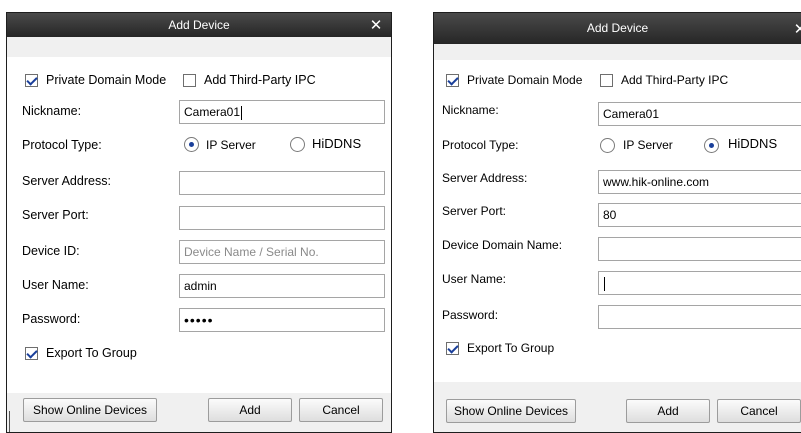 The height and width of the screenshot is (433, 801). I want to click on server-address-input: www.hik-online.com, so click(699, 182).